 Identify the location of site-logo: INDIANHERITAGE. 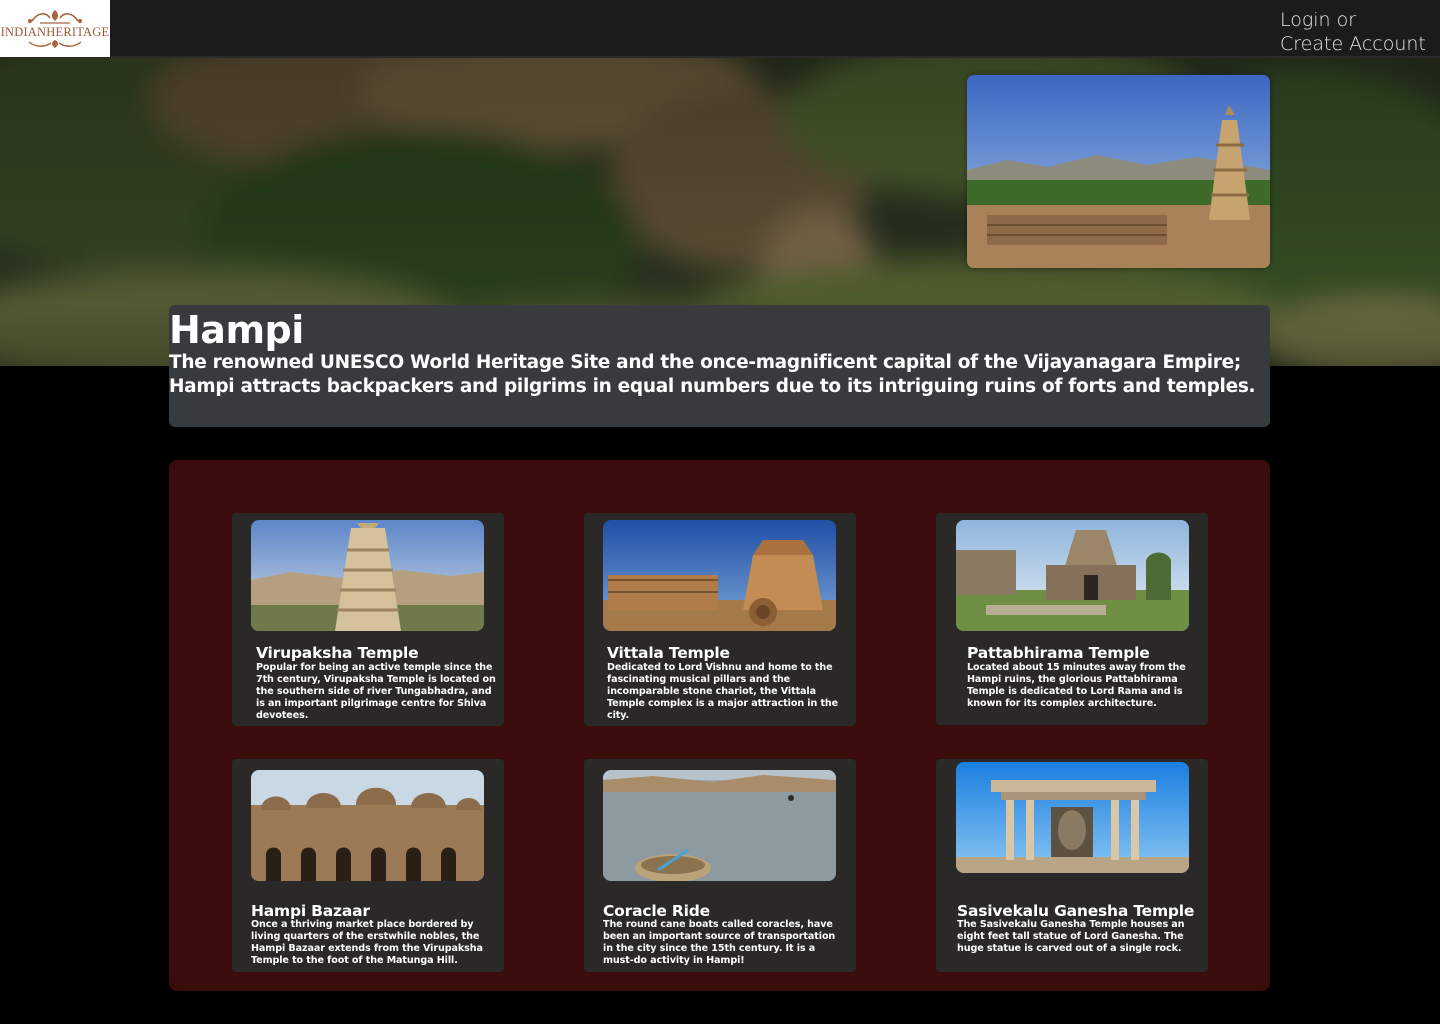
(55, 28).